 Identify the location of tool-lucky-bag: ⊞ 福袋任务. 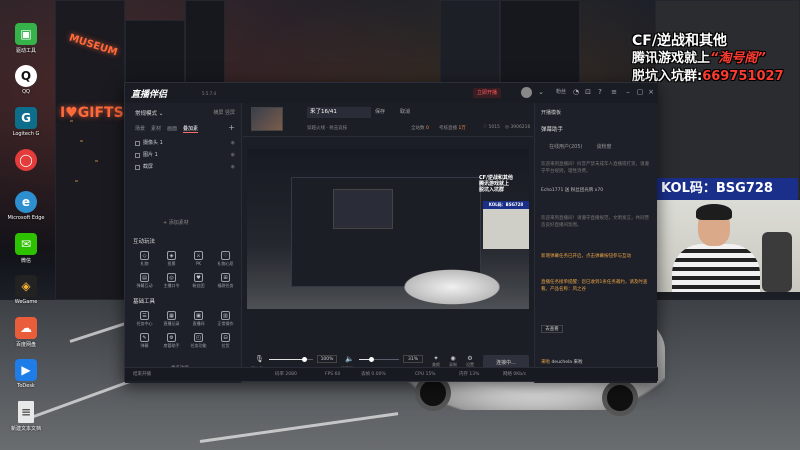
(225, 282).